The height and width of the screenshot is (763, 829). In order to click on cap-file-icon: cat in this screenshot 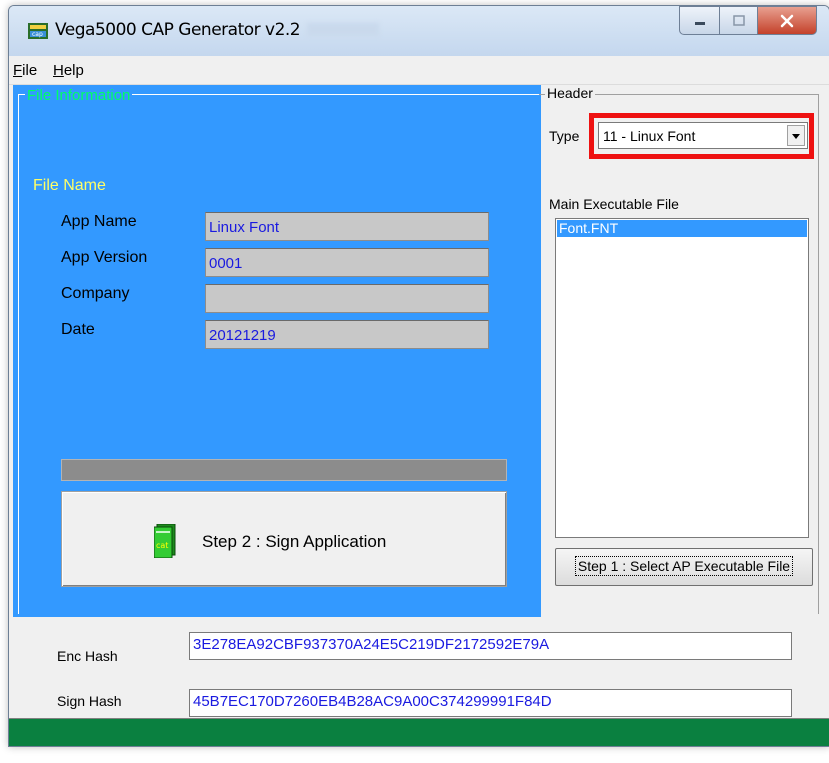, I will do `click(165, 541)`.